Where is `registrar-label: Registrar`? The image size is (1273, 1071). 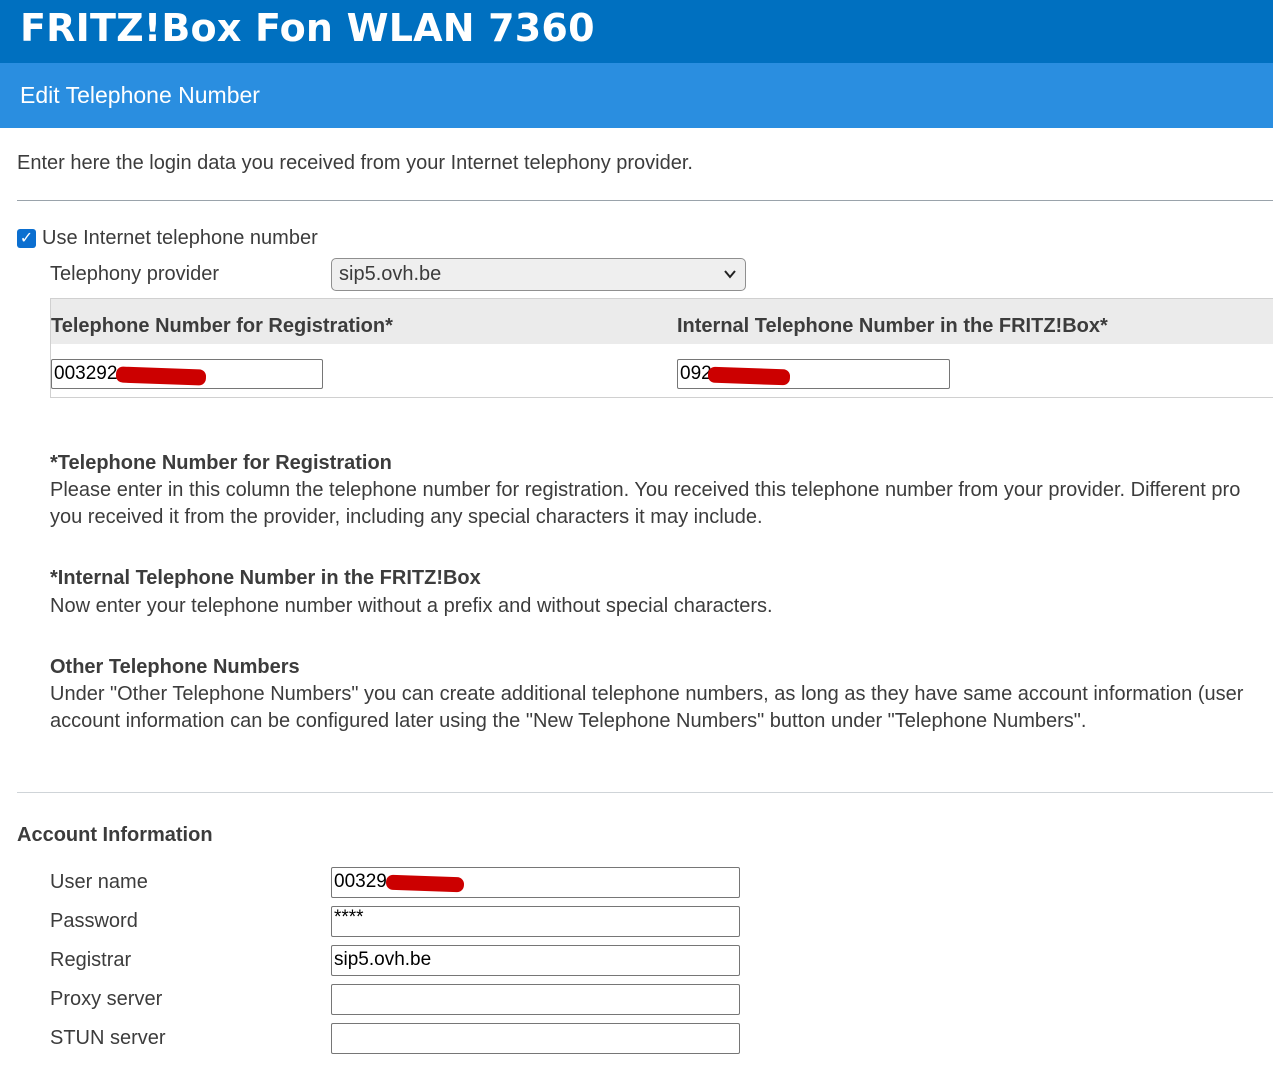
registrar-label: Registrar is located at coordinates (91, 960).